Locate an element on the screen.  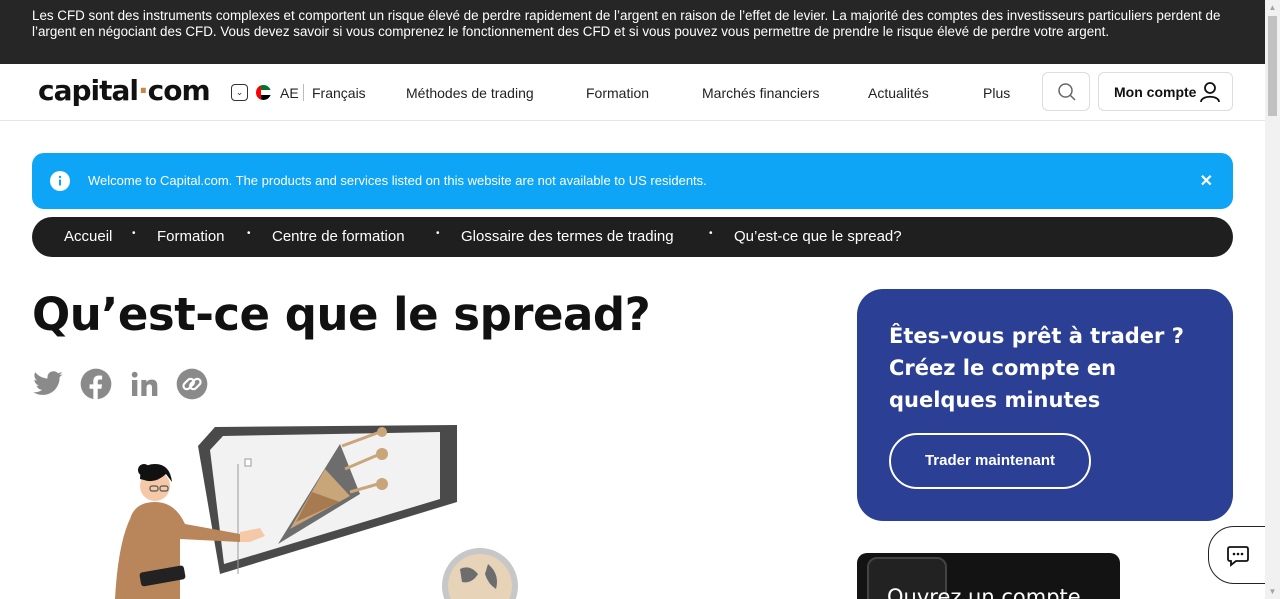
search-button is located at coordinates (1066, 91).